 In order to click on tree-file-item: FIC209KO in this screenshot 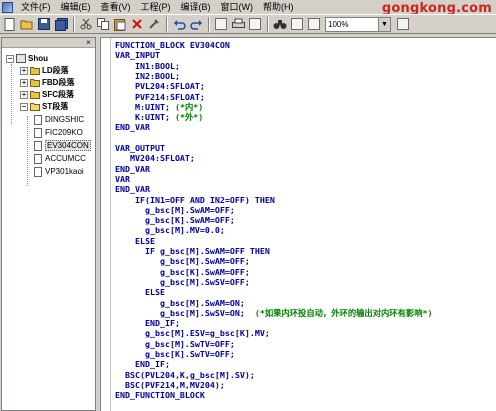, I will do `click(58, 132)`.